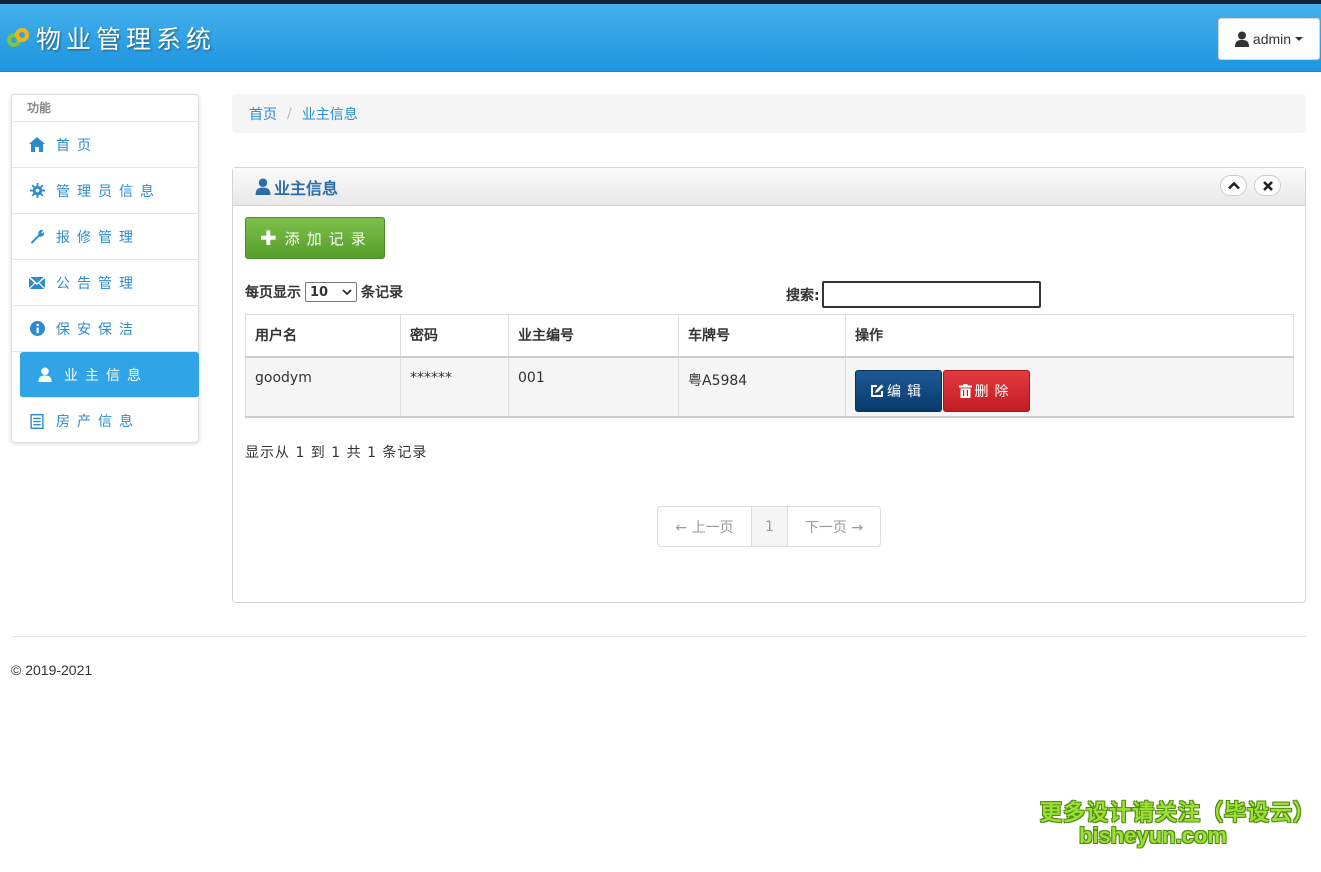 This screenshot has width=1321, height=872. Describe the element at coordinates (382, 293) in the screenshot. I see `page-length-suffix: 条记录` at that location.